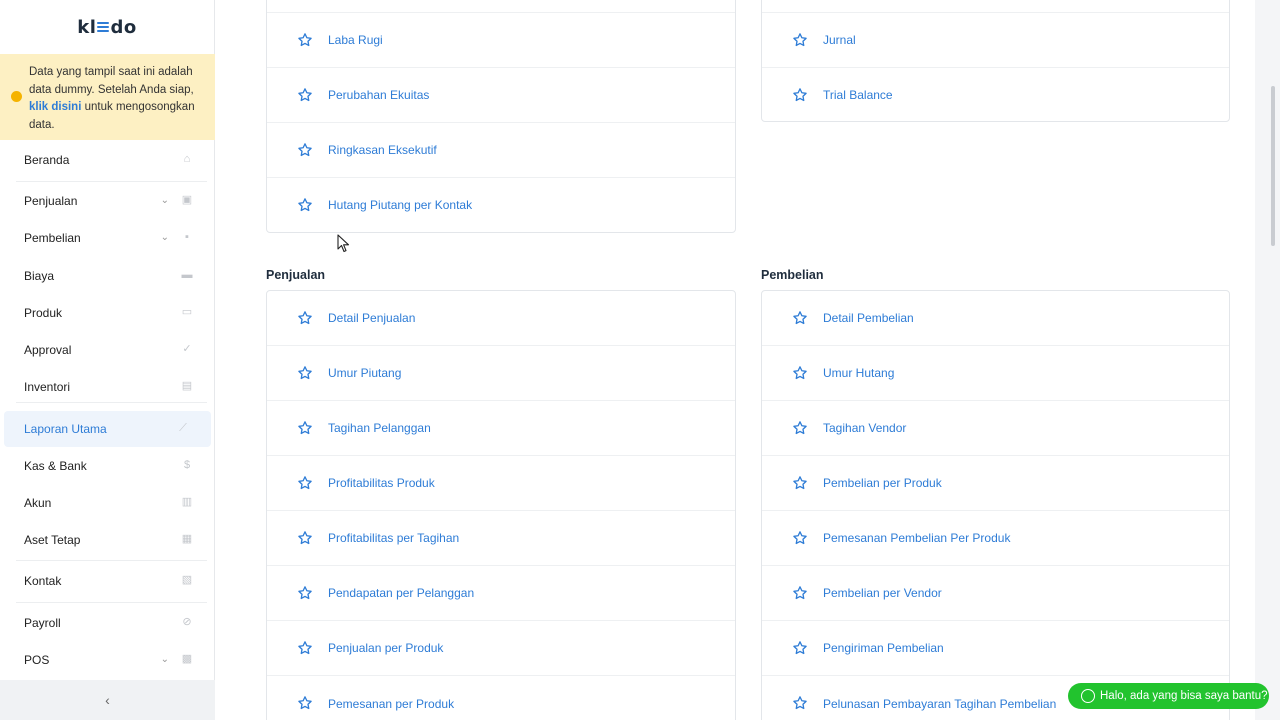 The width and height of the screenshot is (1280, 720). What do you see at coordinates (107, 387) in the screenshot?
I see `sidebar-item-inventori: Inventori ▤` at bounding box center [107, 387].